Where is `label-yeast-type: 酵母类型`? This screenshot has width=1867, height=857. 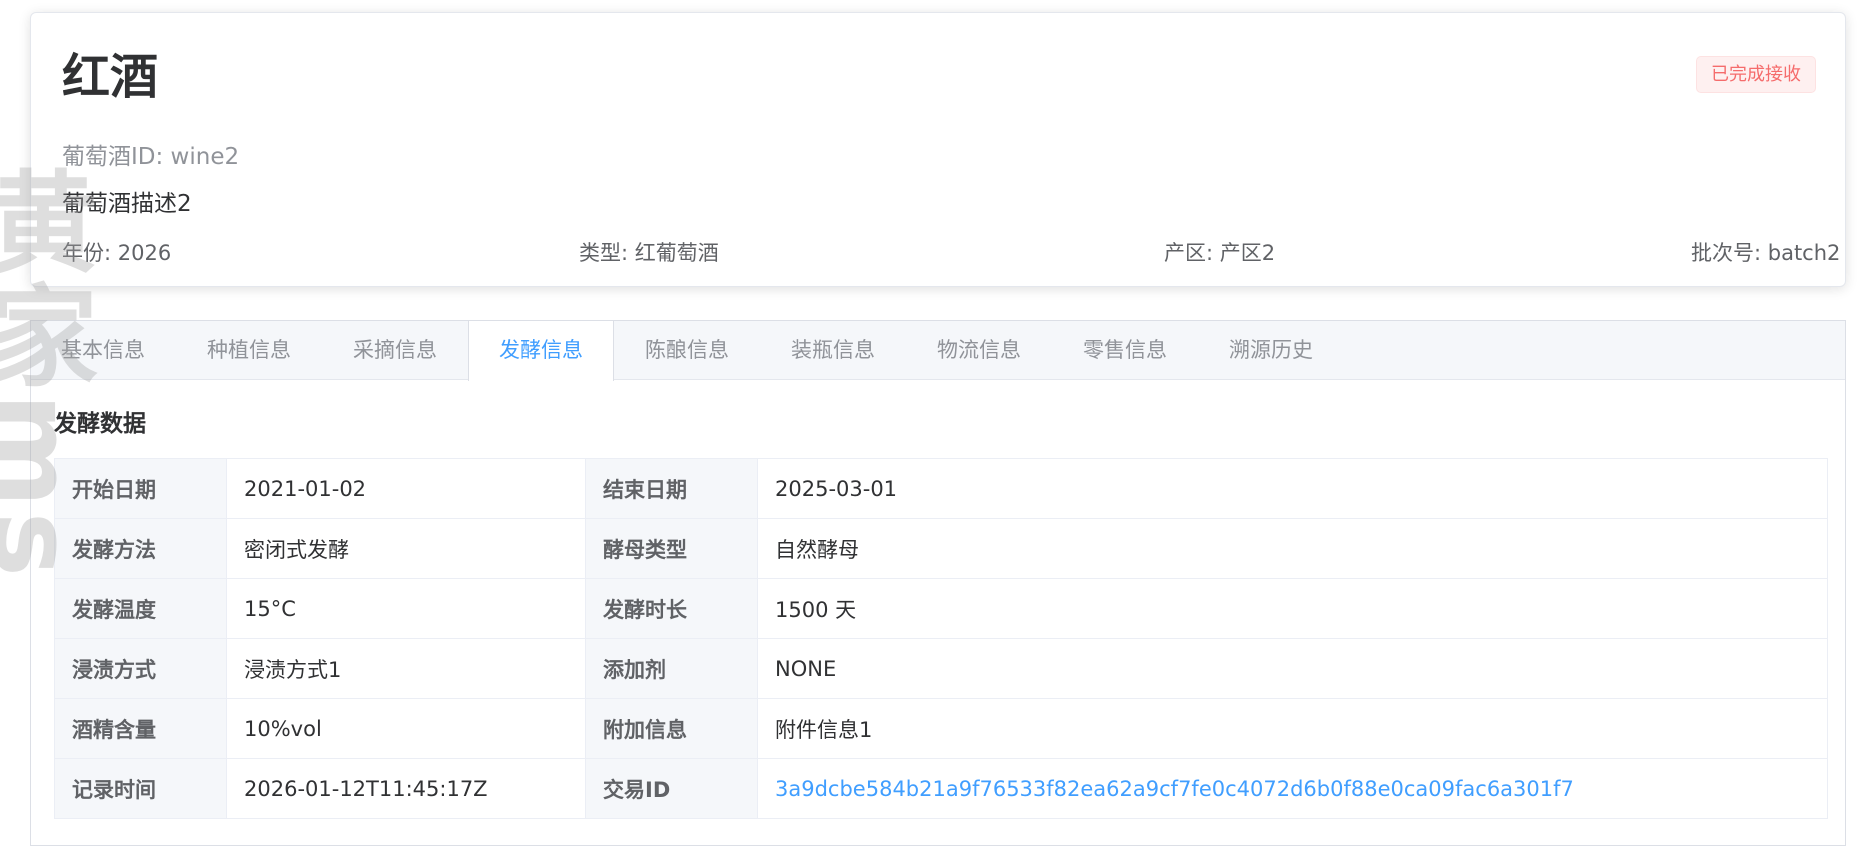
label-yeast-type: 酵母类型 is located at coordinates (671, 548).